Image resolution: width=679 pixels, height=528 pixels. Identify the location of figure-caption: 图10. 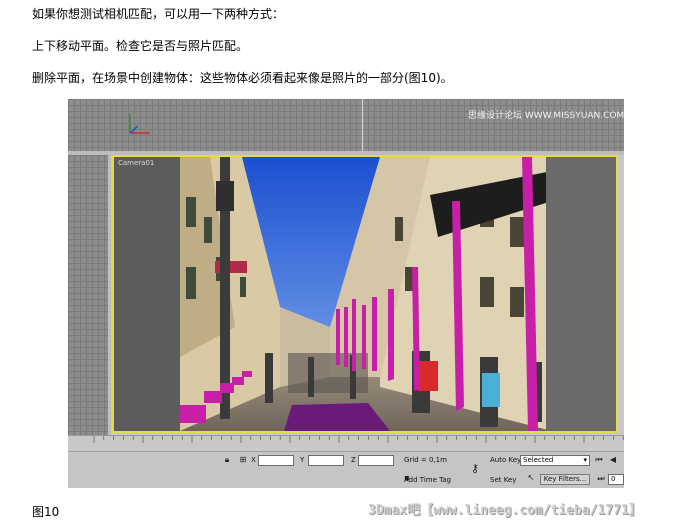
(46, 512).